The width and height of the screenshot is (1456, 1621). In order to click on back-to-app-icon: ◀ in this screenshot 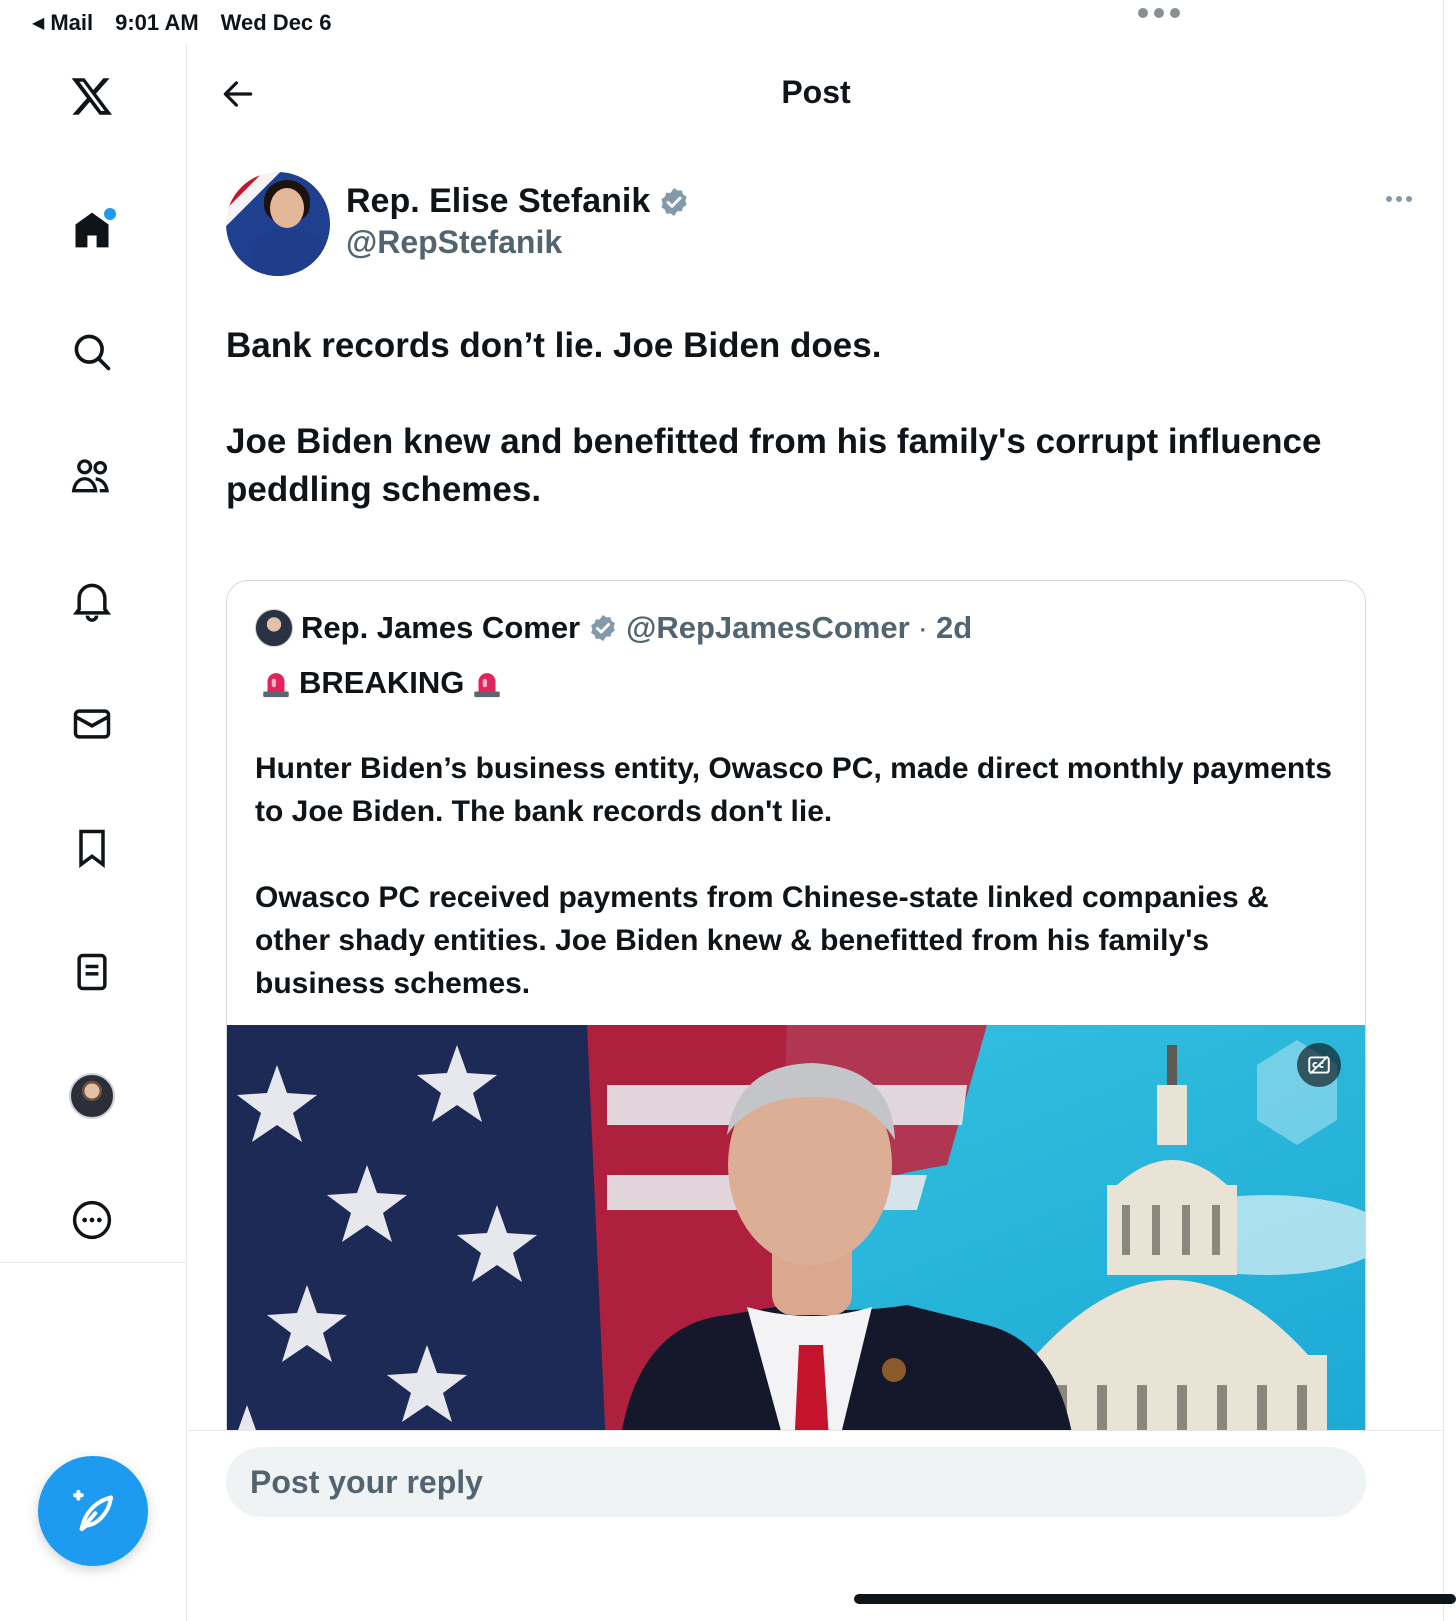, I will do `click(38, 23)`.